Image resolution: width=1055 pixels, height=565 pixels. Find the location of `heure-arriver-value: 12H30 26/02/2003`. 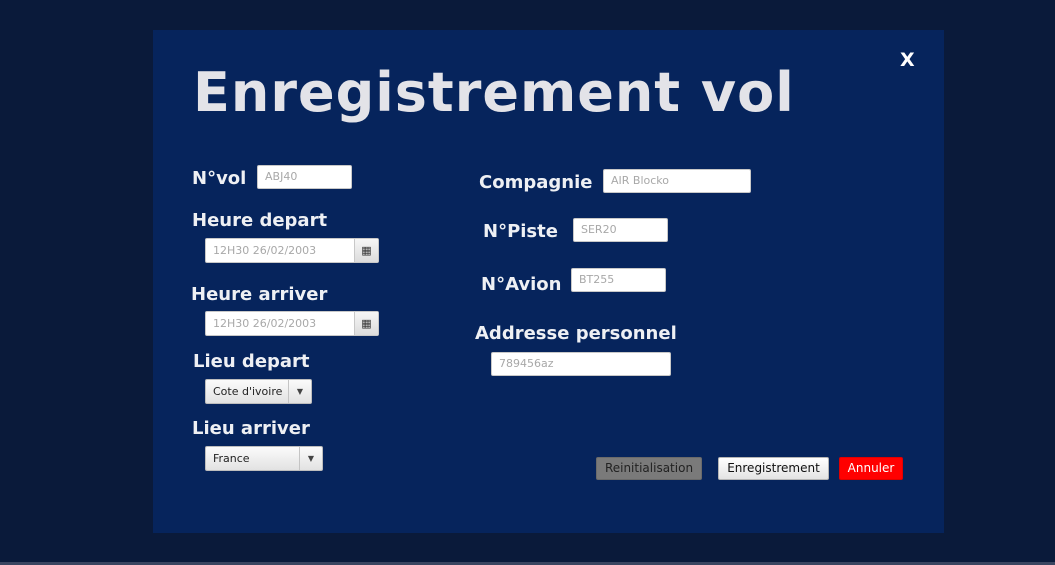

heure-arriver-value: 12H30 26/02/2003 is located at coordinates (265, 323).